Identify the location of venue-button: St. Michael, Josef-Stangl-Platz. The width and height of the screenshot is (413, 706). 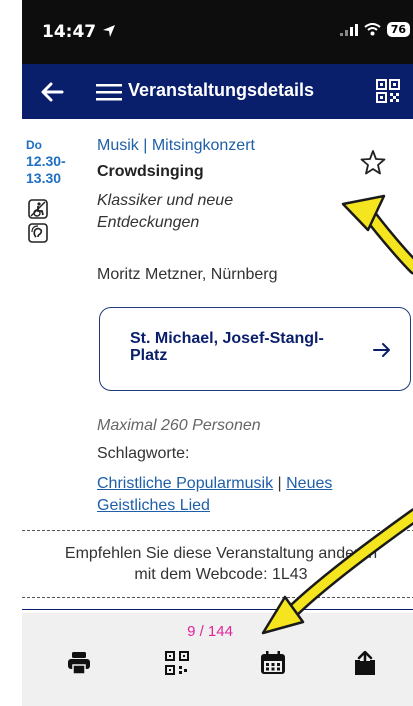
(255, 349).